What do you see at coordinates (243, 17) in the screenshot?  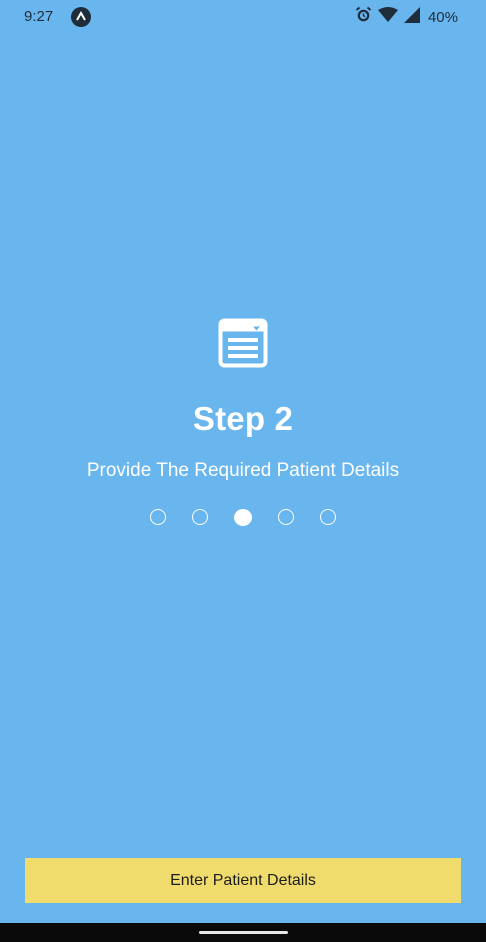 I see `status-bar: 9:27 40%` at bounding box center [243, 17].